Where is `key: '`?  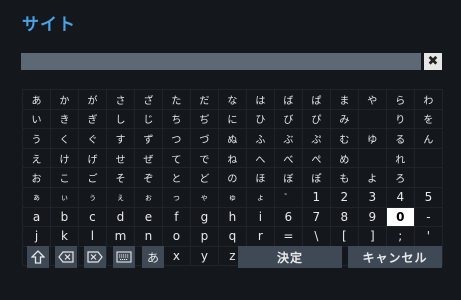 key: ' is located at coordinates (428, 236).